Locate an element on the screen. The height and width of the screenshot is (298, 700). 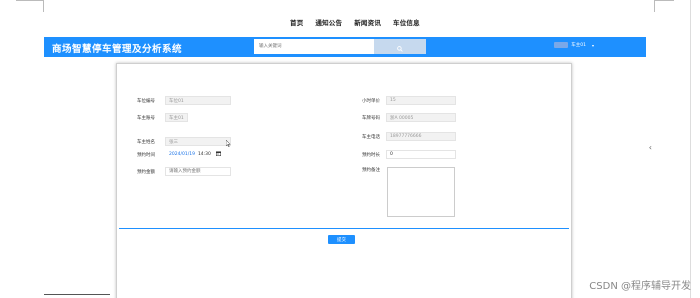
calendar-icon is located at coordinates (218, 154).